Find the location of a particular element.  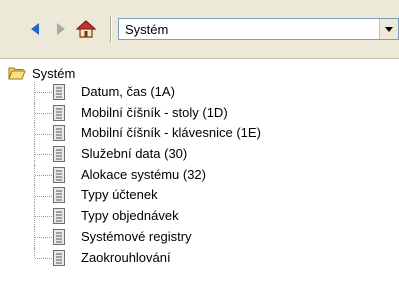

tree-item: Zaokrouhlování is located at coordinates (199, 258).